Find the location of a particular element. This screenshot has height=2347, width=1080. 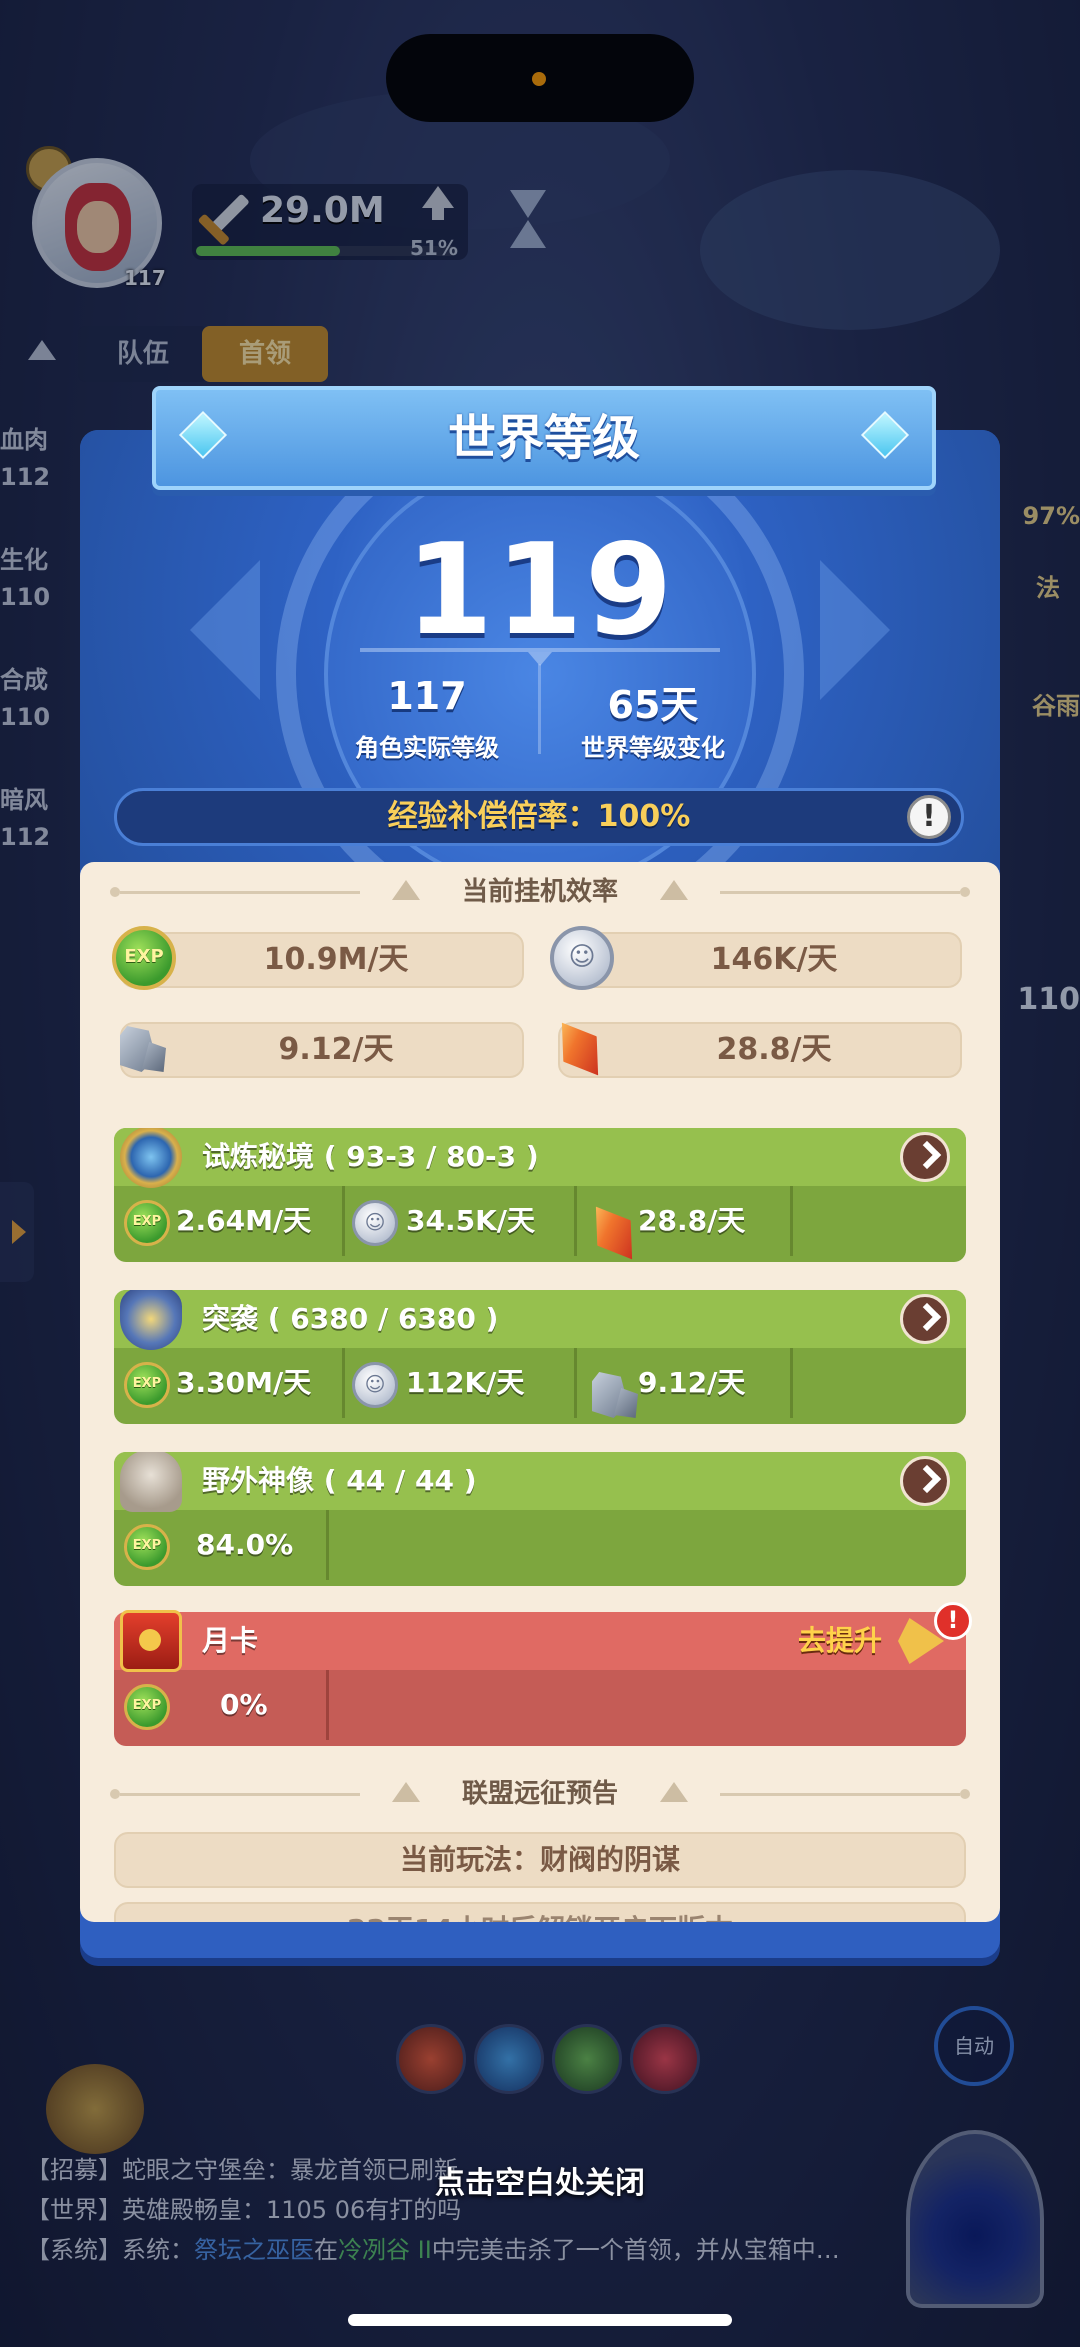

monthly-card-icon is located at coordinates (151, 1641).